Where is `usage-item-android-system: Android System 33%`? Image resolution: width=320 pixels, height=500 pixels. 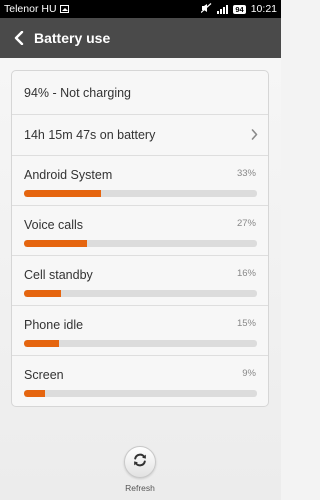
usage-item-android-system: Android System 33% is located at coordinates (140, 181).